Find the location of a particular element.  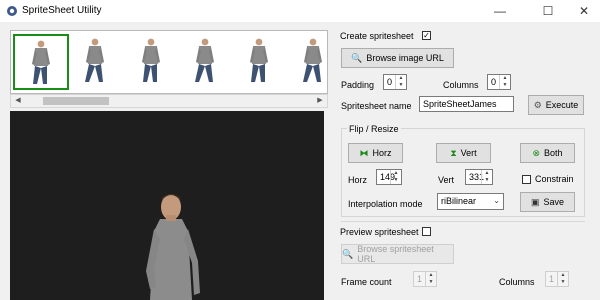

horz-size-label: Horz is located at coordinates (358, 180).